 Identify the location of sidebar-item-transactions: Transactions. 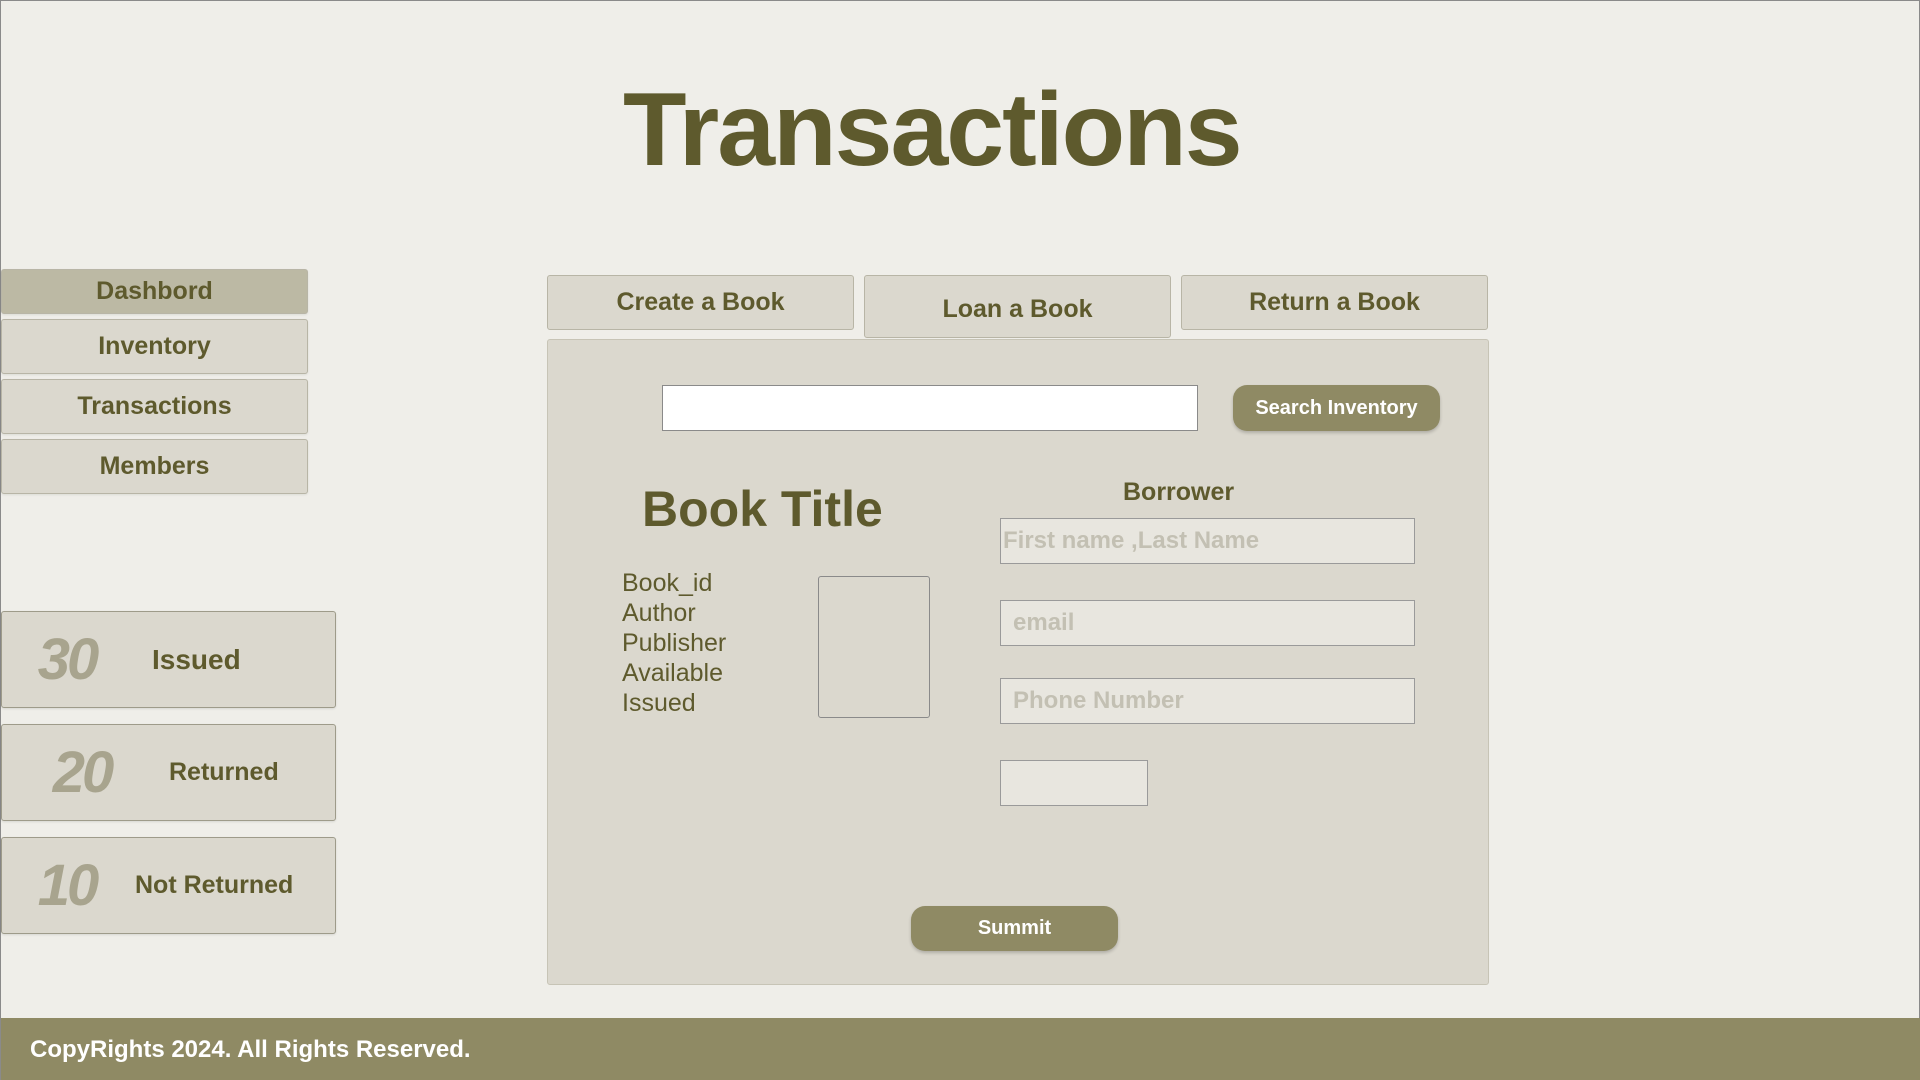
(154, 406).